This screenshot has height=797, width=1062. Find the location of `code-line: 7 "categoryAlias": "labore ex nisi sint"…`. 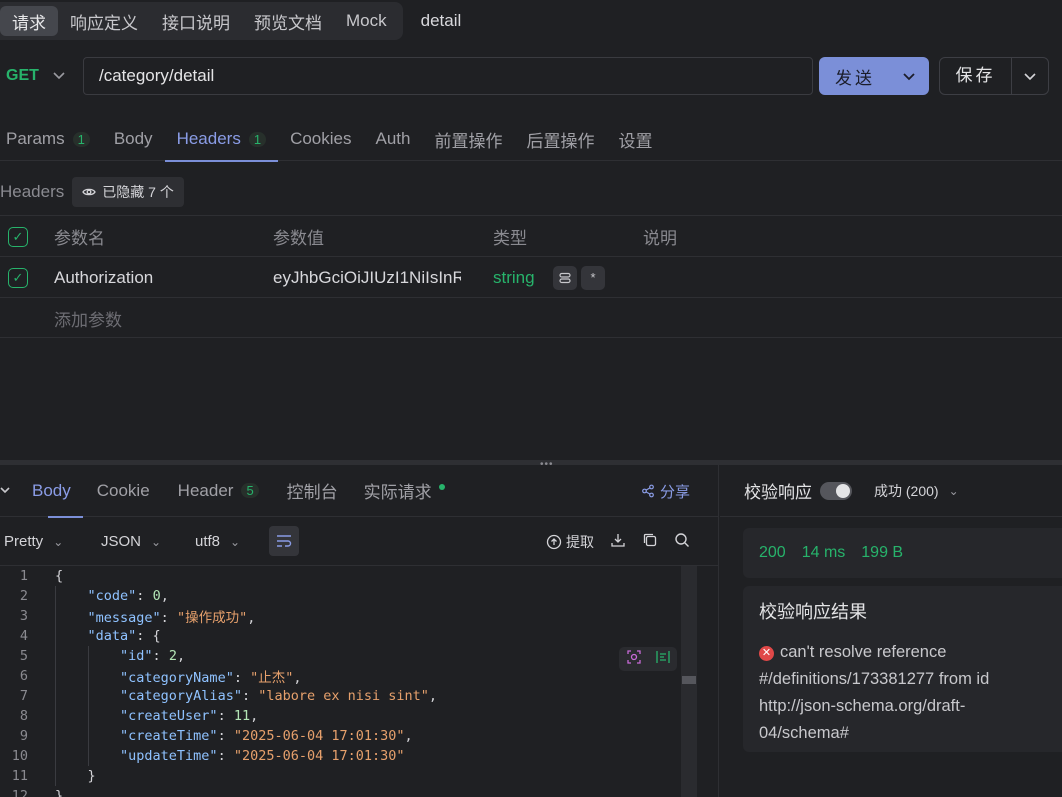

code-line: 7 "categoryAlias": "labore ex nisi sint"… is located at coordinates (348, 696).